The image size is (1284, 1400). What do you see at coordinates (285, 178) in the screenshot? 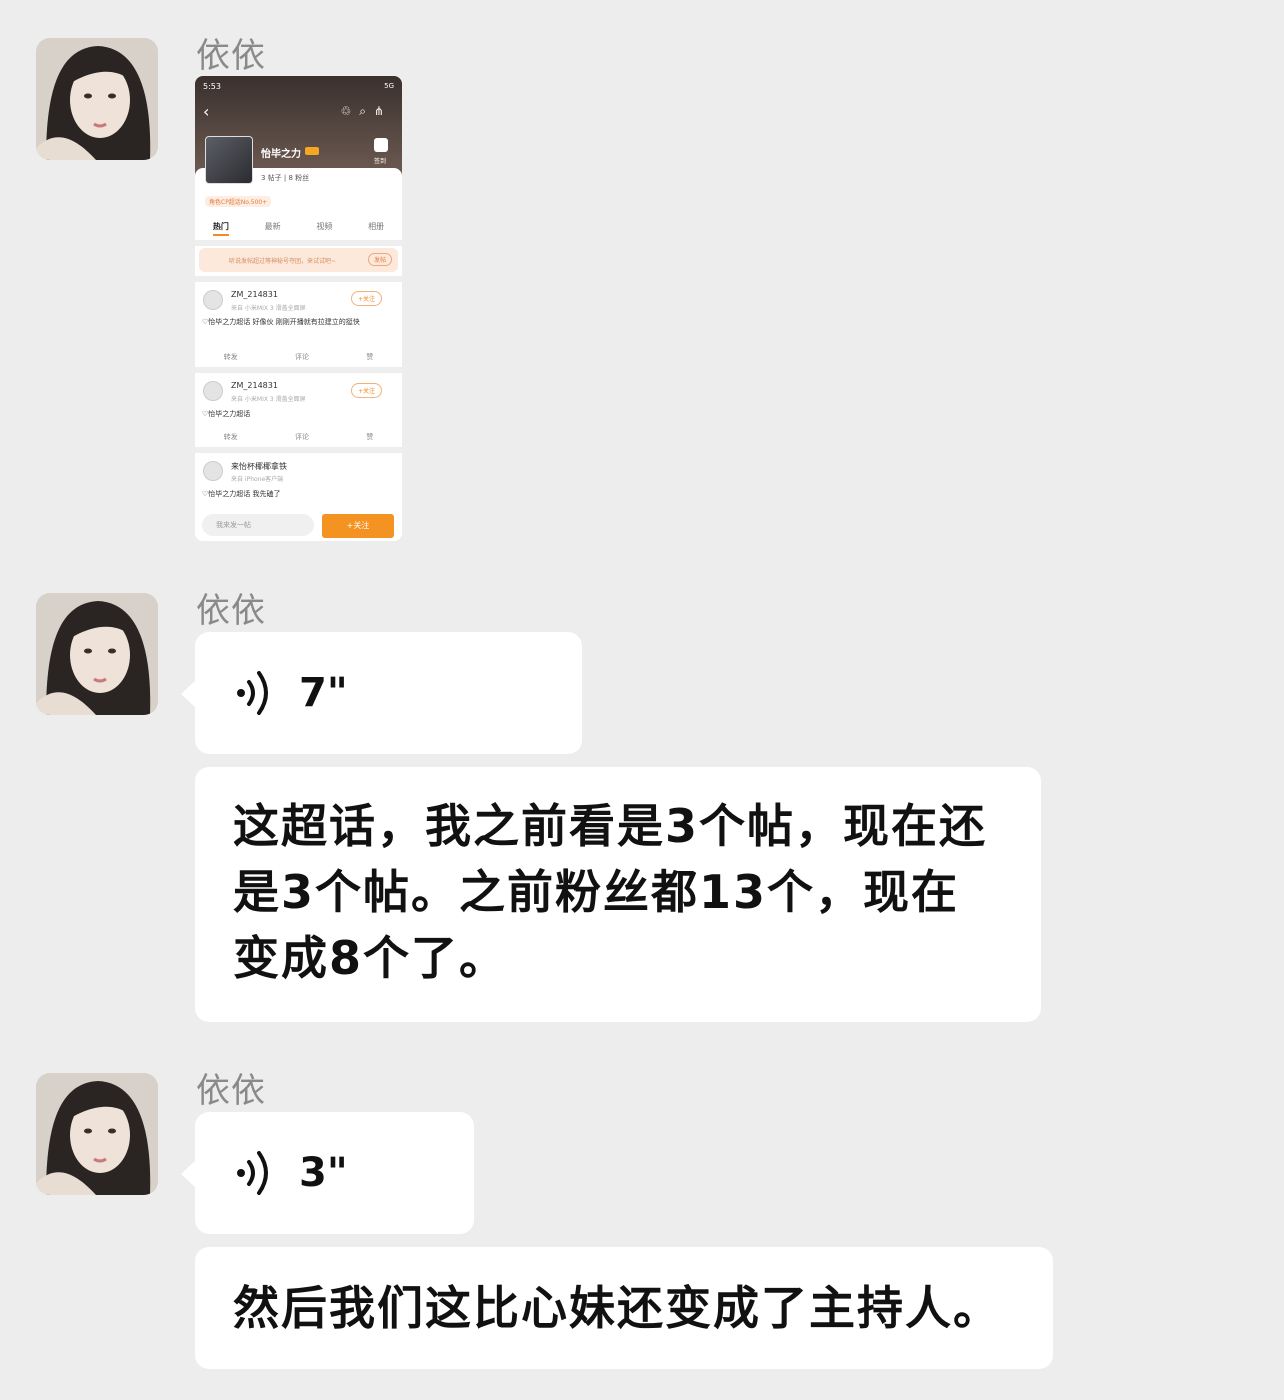
I see `topic-stats: 3 帖子 | 8 粉丝` at bounding box center [285, 178].